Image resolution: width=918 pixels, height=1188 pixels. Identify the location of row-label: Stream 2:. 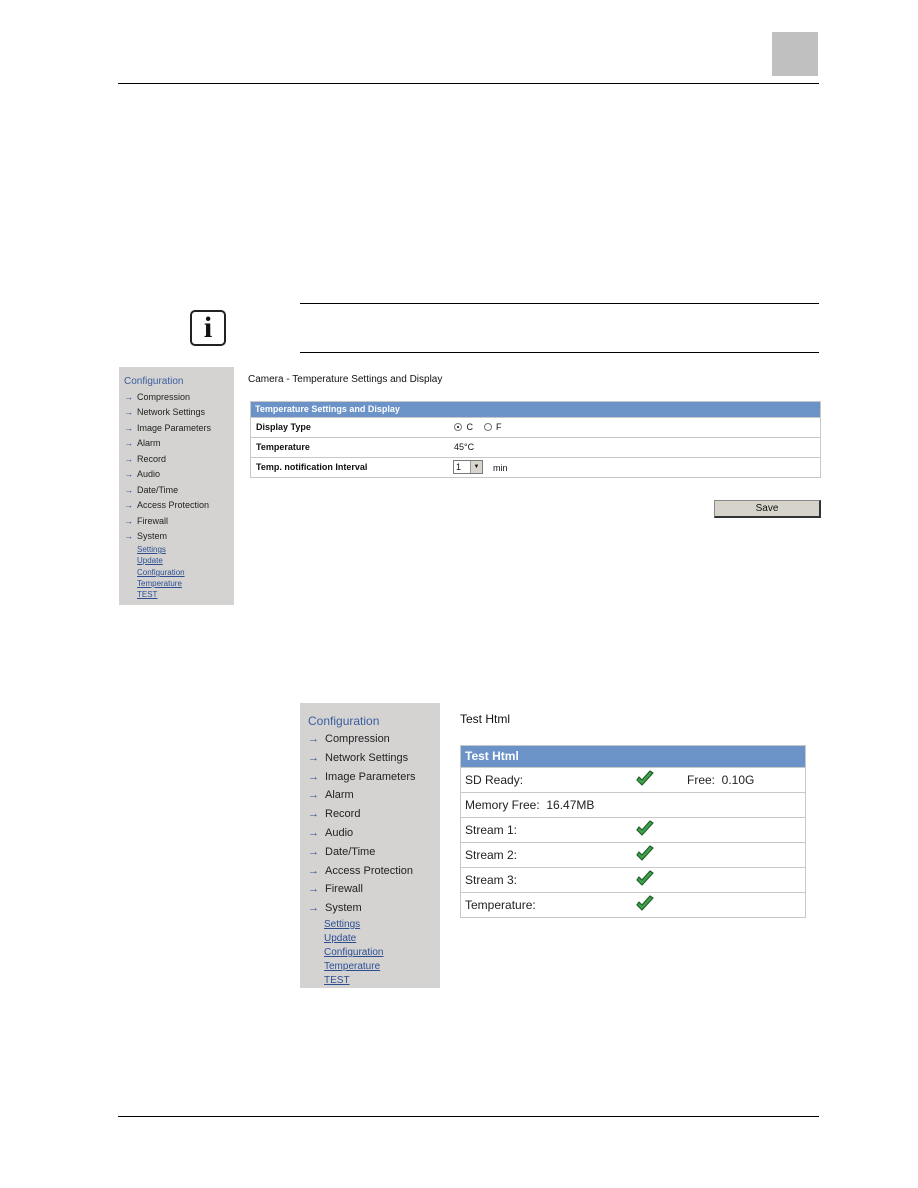
(491, 855).